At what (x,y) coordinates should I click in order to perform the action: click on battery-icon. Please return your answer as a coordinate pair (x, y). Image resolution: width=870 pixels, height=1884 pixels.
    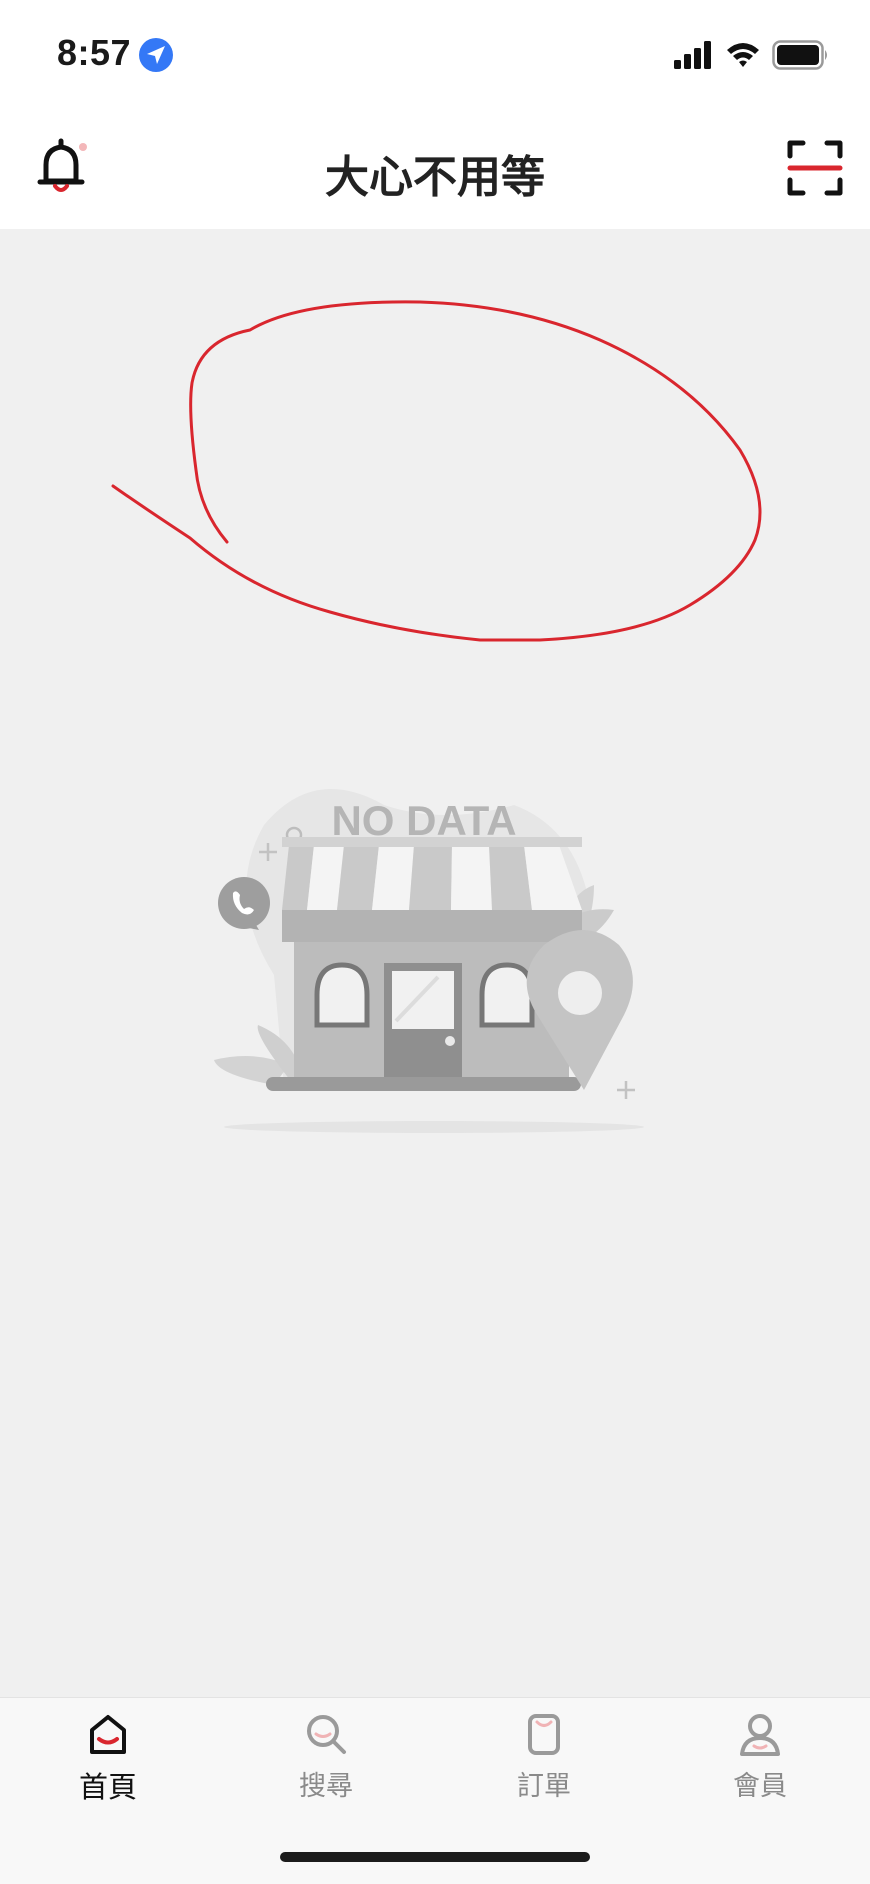
    Looking at the image, I should click on (799, 55).